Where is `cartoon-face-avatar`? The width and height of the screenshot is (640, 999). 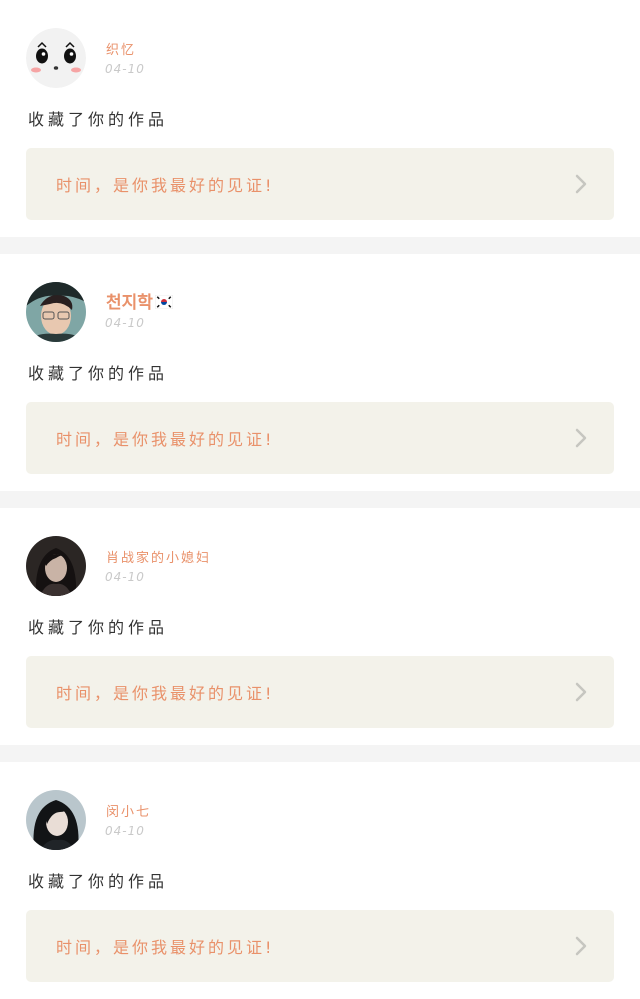 cartoon-face-avatar is located at coordinates (56, 58).